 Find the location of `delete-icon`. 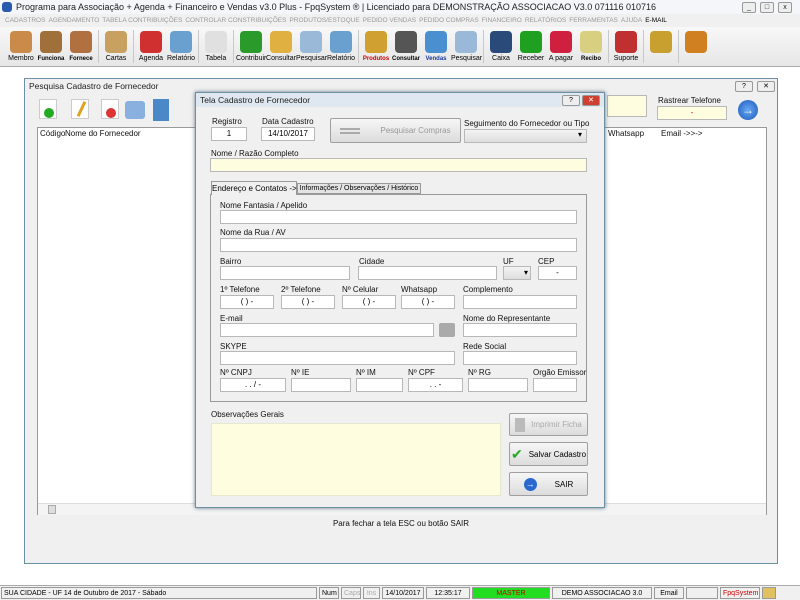

delete-icon is located at coordinates (110, 109).